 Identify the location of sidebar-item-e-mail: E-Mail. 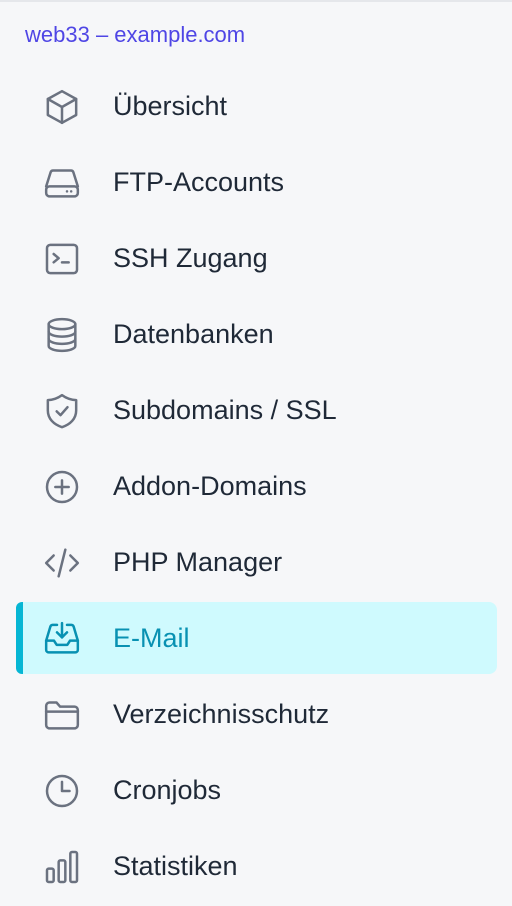
(256, 638).